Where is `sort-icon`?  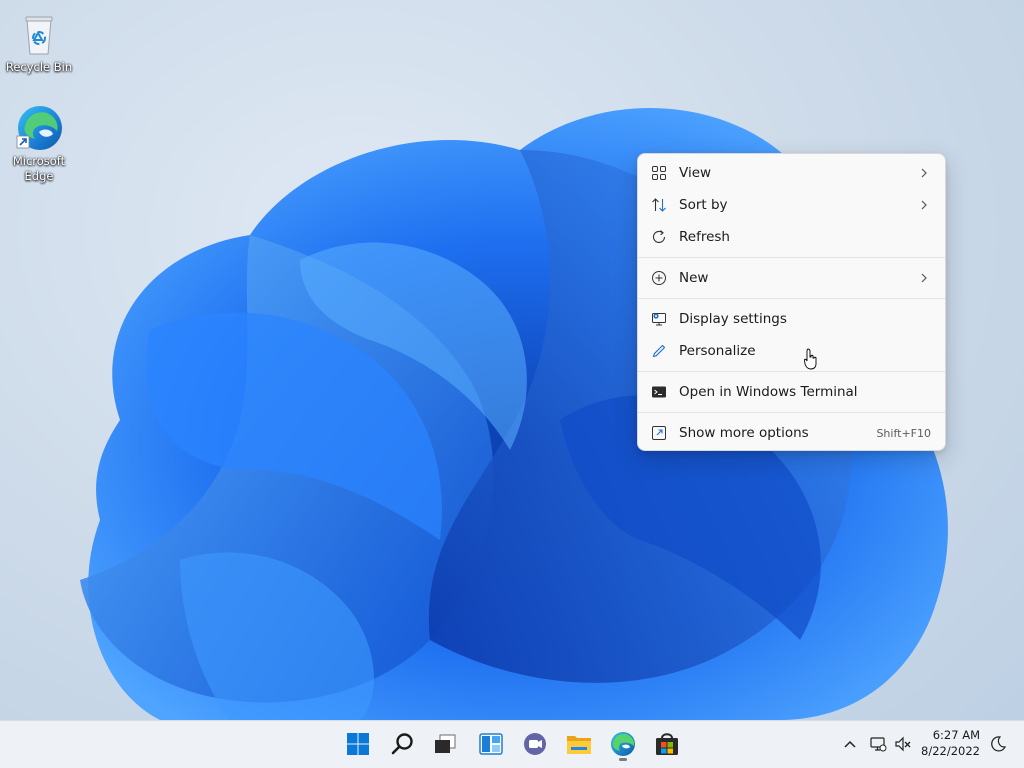 sort-icon is located at coordinates (659, 205).